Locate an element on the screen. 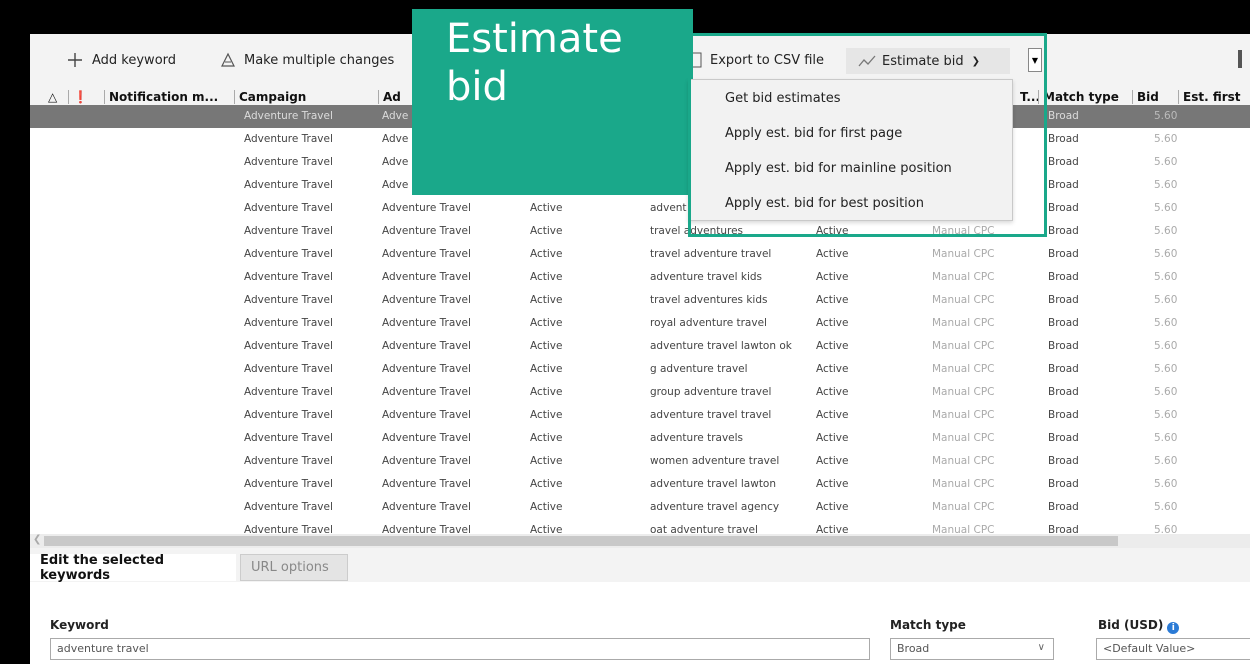 This screenshot has height=664, width=1250. keyword-field: adventure travel is located at coordinates (460, 649).